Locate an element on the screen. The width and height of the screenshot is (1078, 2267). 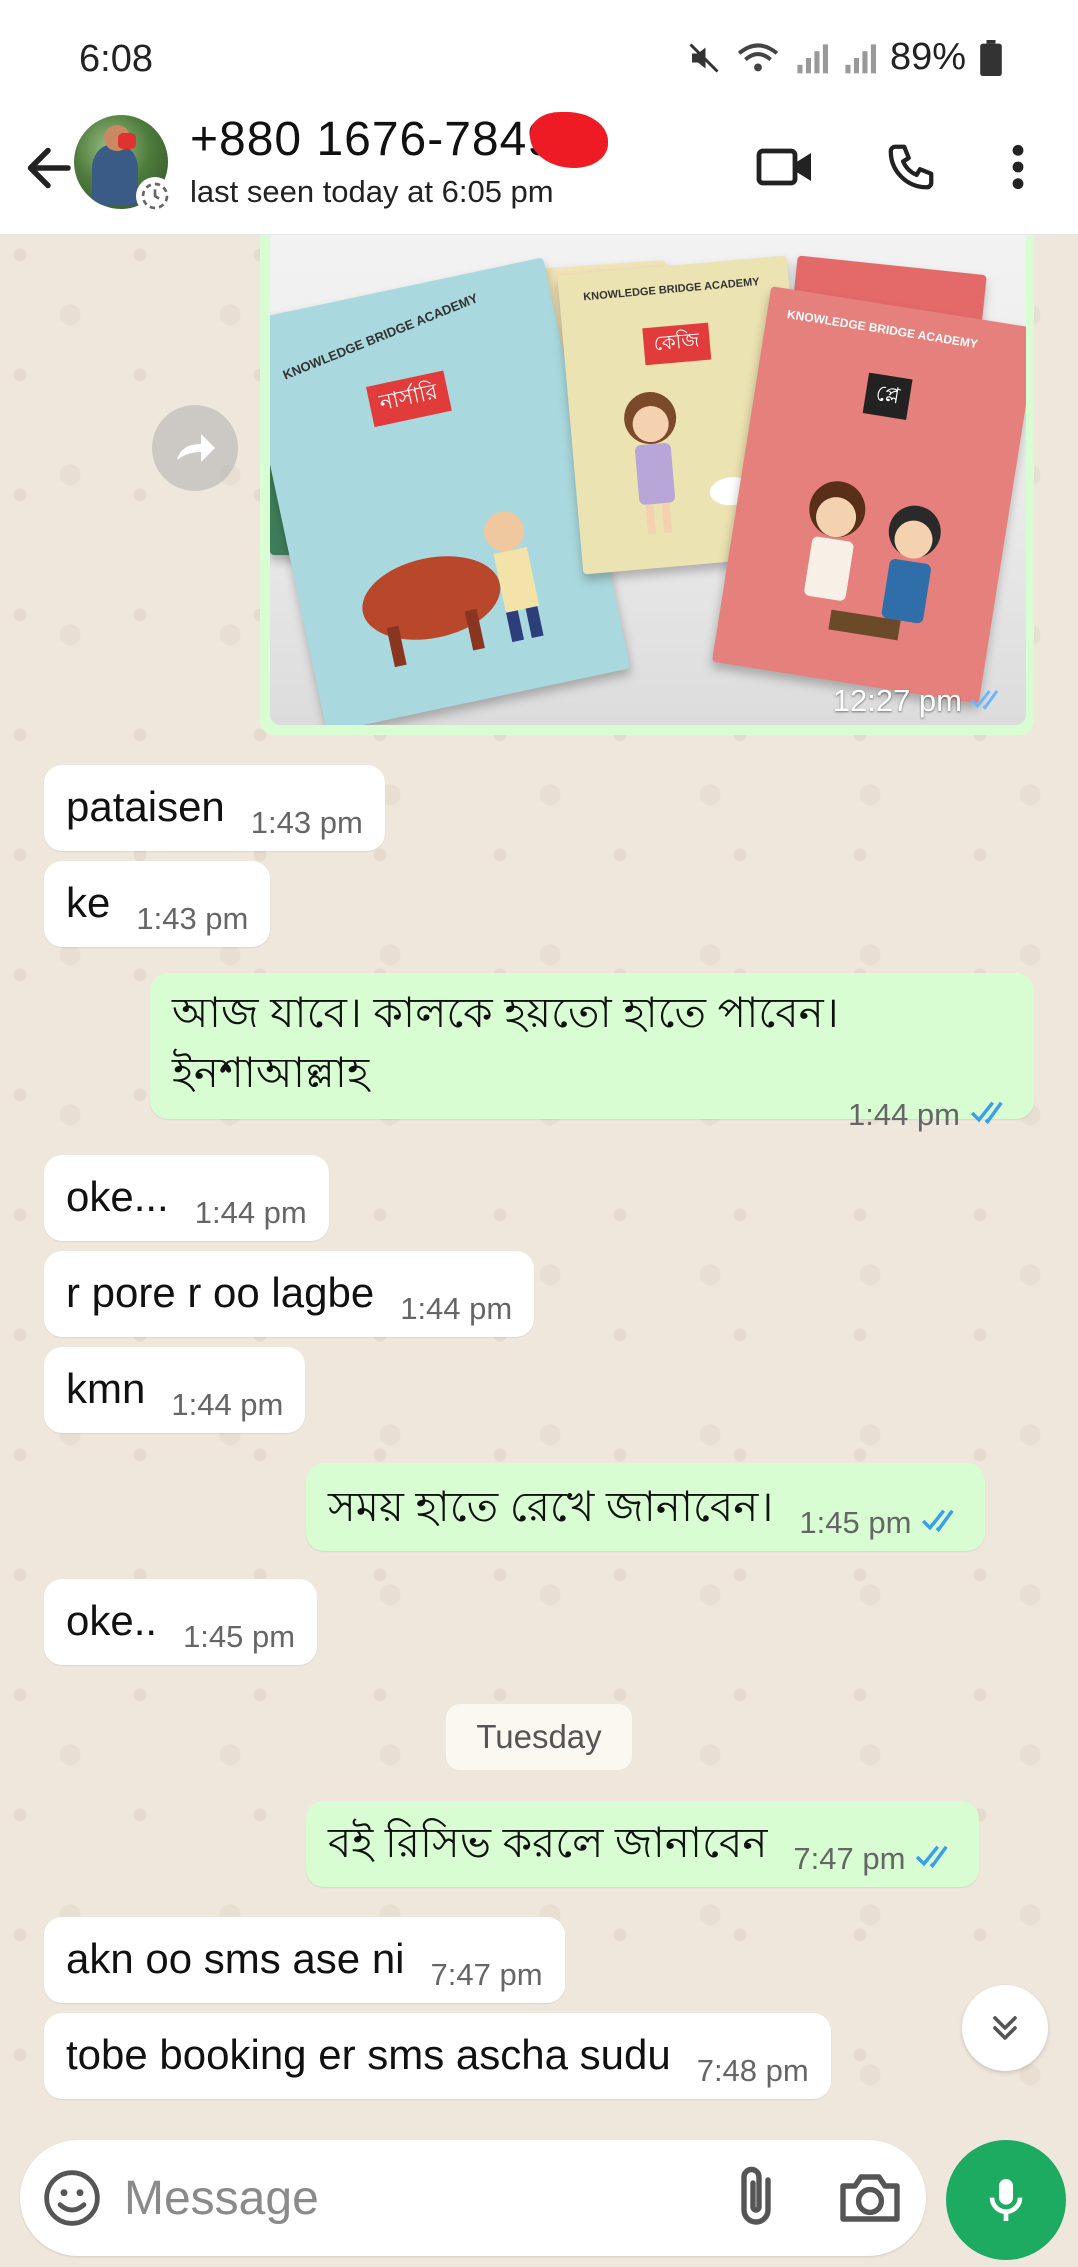
message-text: akn oo sms ase ni is located at coordinates (235, 1958).